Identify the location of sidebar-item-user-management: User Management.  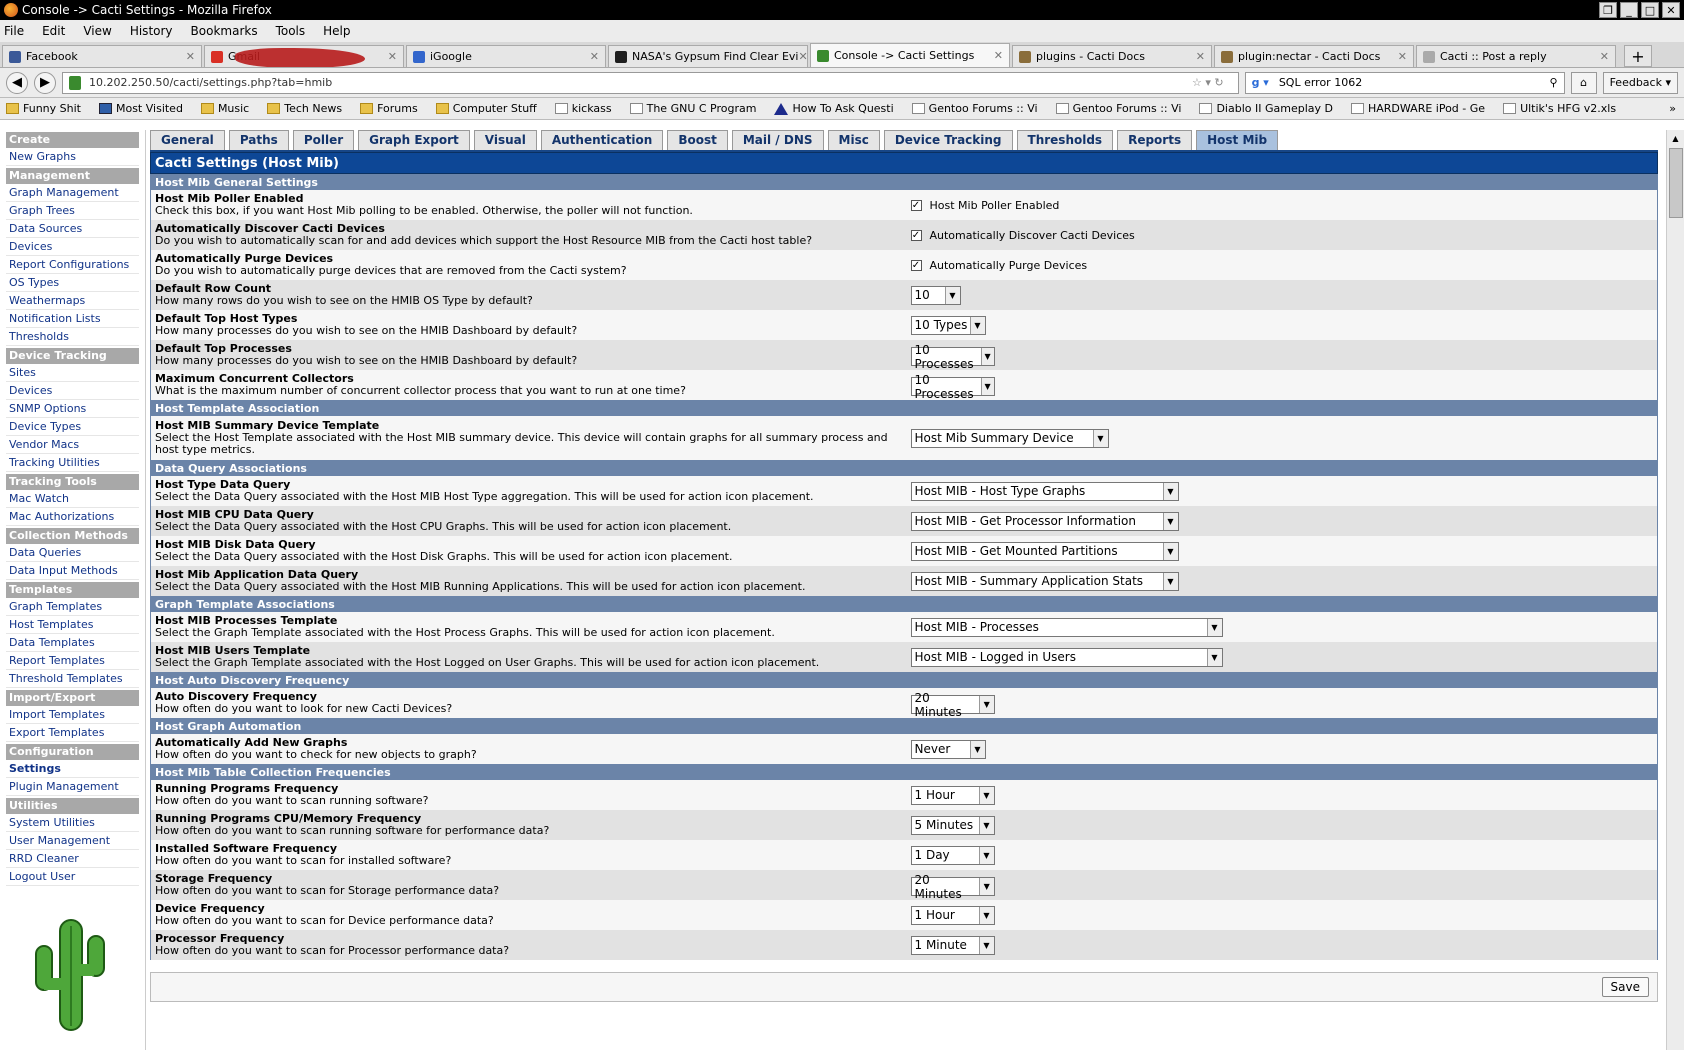
(72, 841).